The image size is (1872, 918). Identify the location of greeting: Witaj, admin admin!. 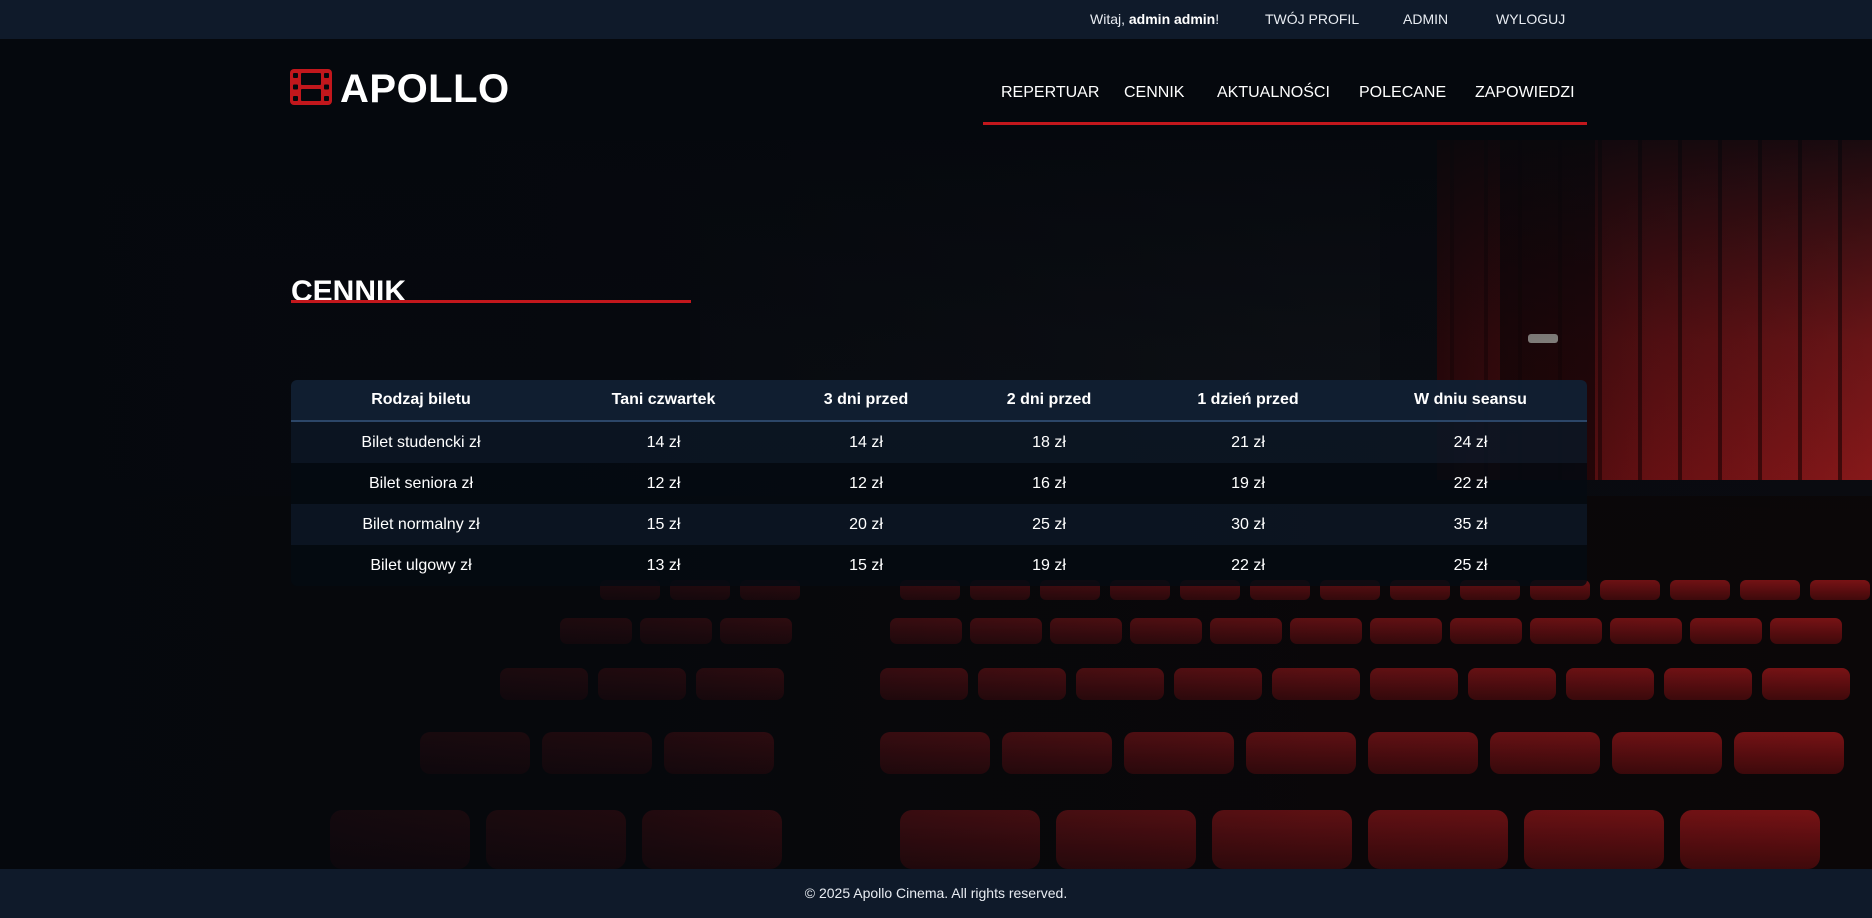
(1154, 19).